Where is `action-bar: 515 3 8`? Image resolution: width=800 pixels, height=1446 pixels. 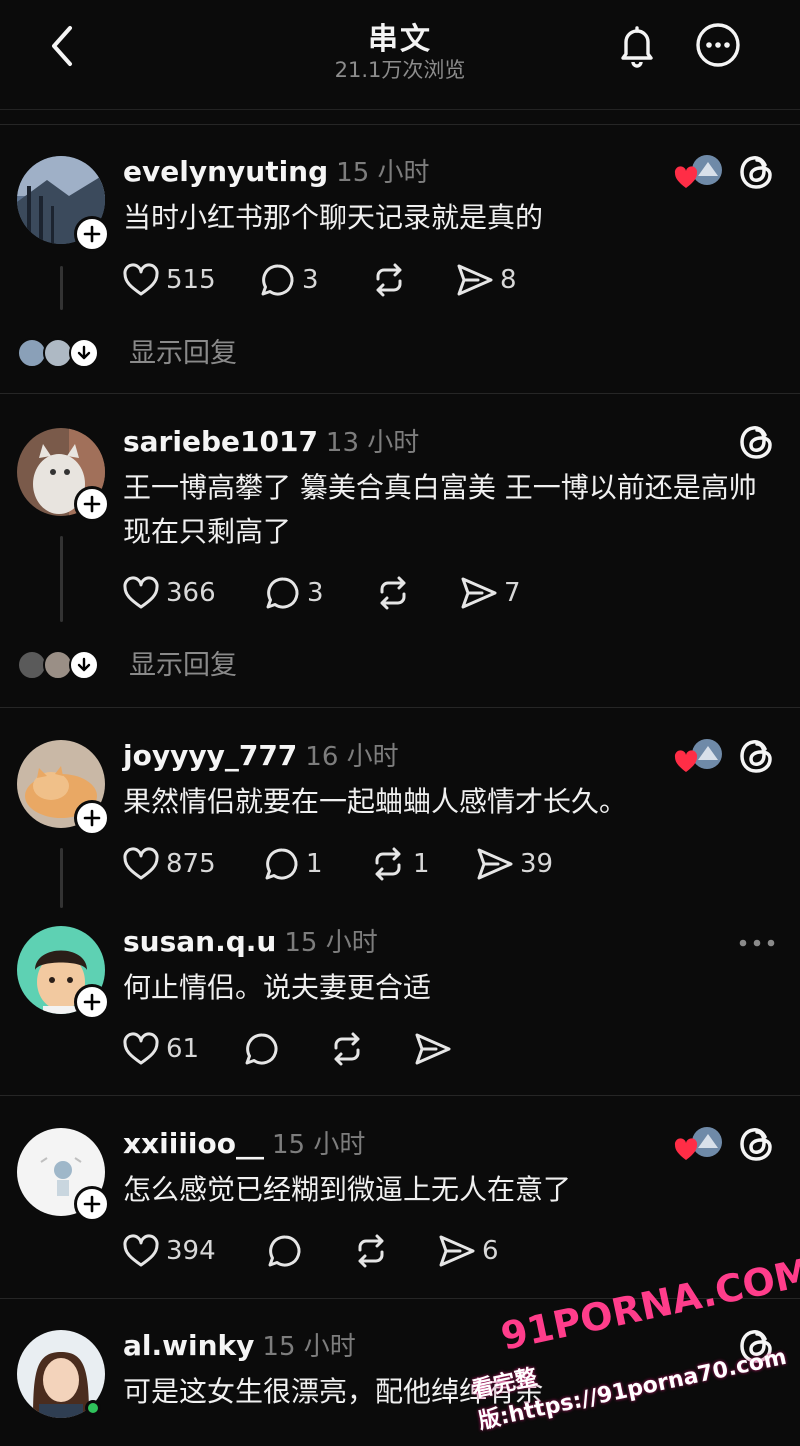
action-bar: 515 3 8 is located at coordinates (332, 280).